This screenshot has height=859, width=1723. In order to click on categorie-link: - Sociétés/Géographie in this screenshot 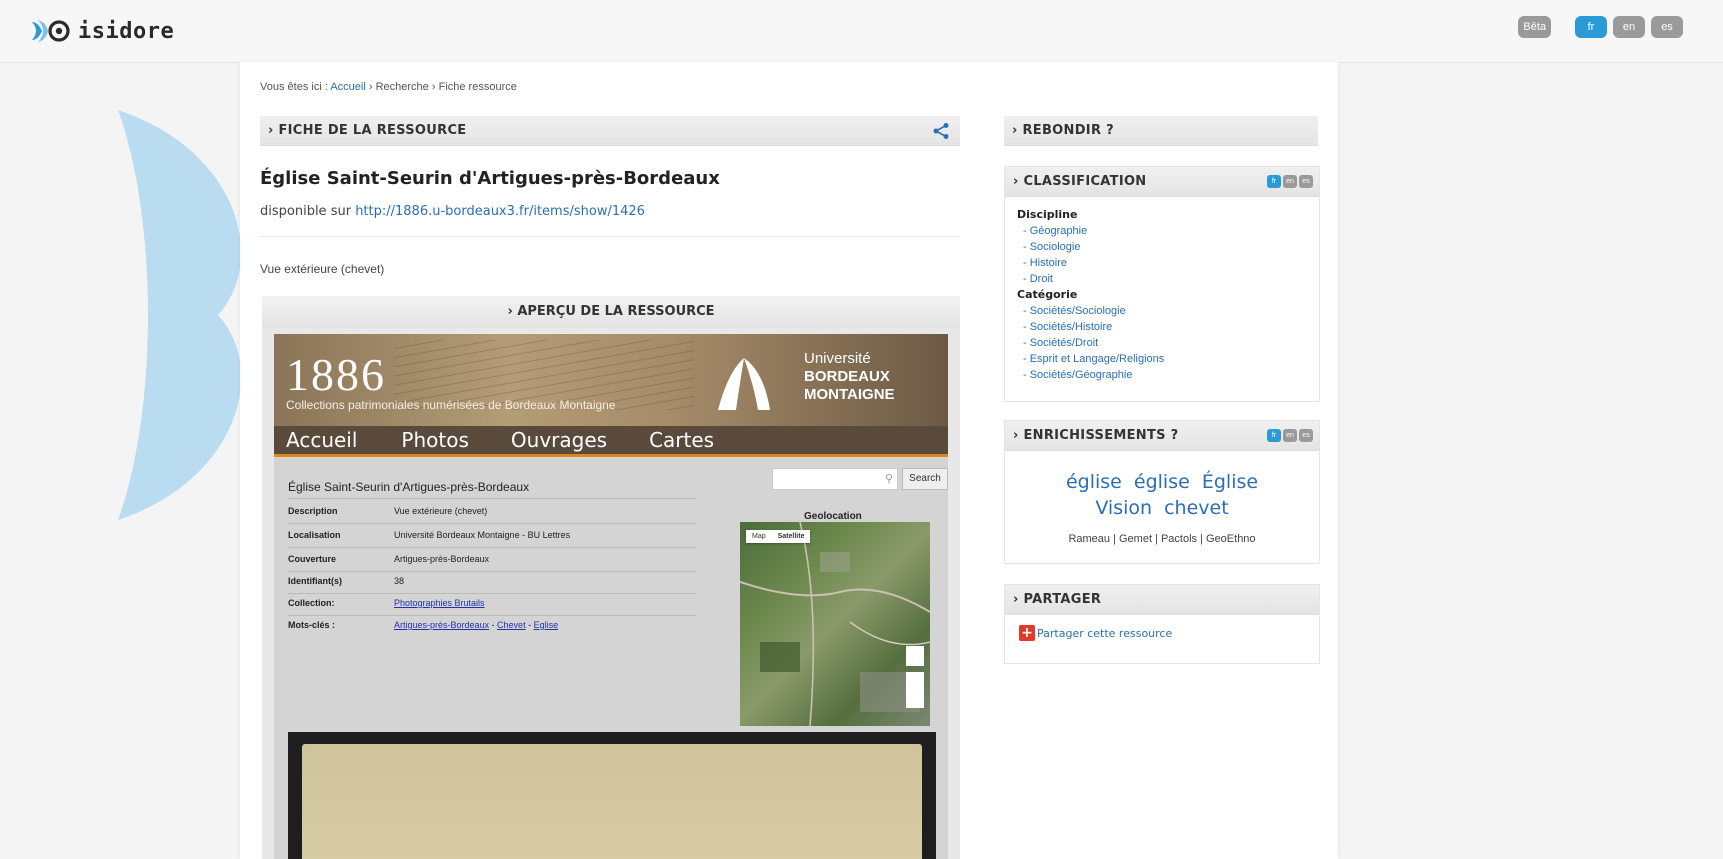, I will do `click(1090, 375)`.